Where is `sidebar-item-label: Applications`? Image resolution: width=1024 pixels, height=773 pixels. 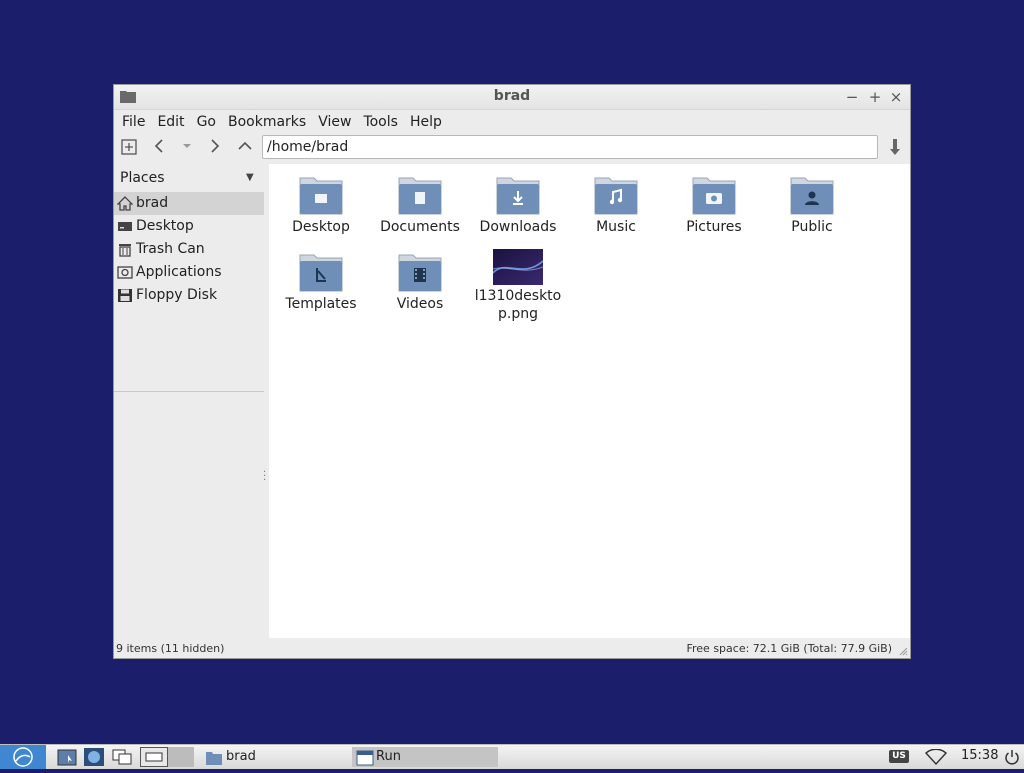
sidebar-item-label: Applications is located at coordinates (179, 272).